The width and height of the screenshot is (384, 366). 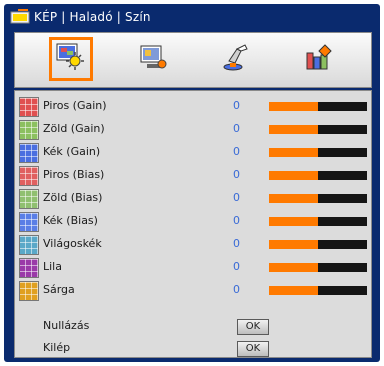 What do you see at coordinates (72, 243) in the screenshot?
I see `color-row-label: Világoskék` at bounding box center [72, 243].